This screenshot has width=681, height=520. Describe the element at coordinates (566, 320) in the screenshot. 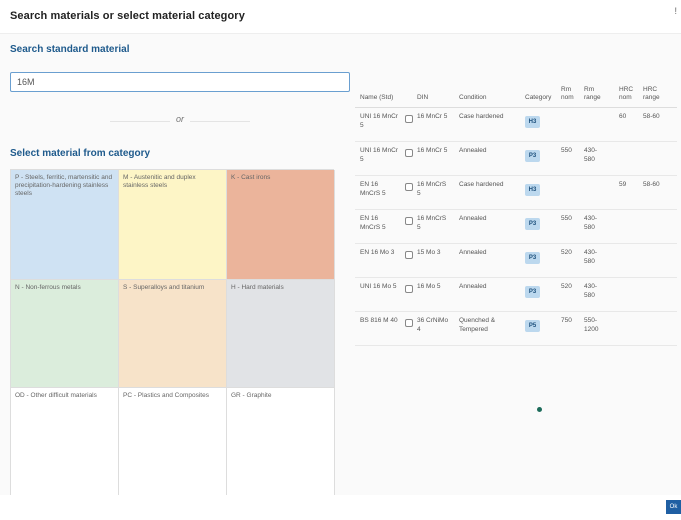

I see `cell-rm-nom: 750` at that location.